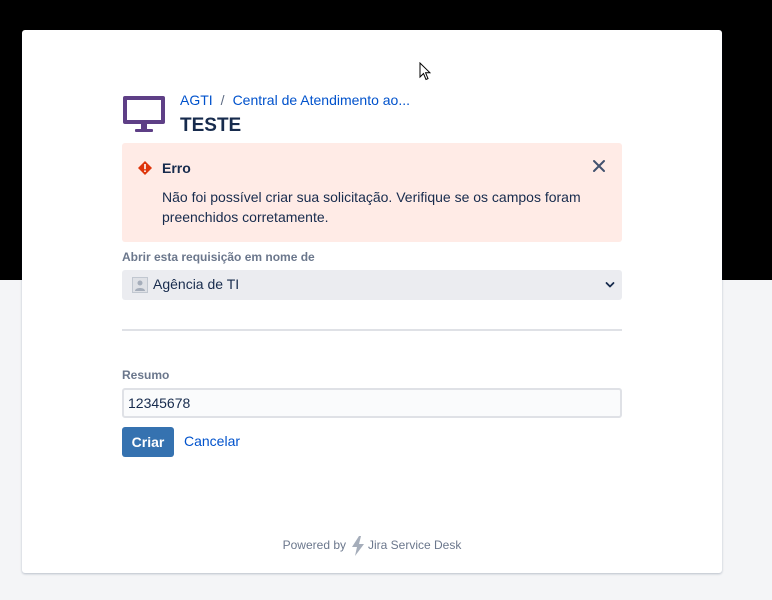 The width and height of the screenshot is (772, 600). I want to click on page-title: TESTE, so click(211, 125).